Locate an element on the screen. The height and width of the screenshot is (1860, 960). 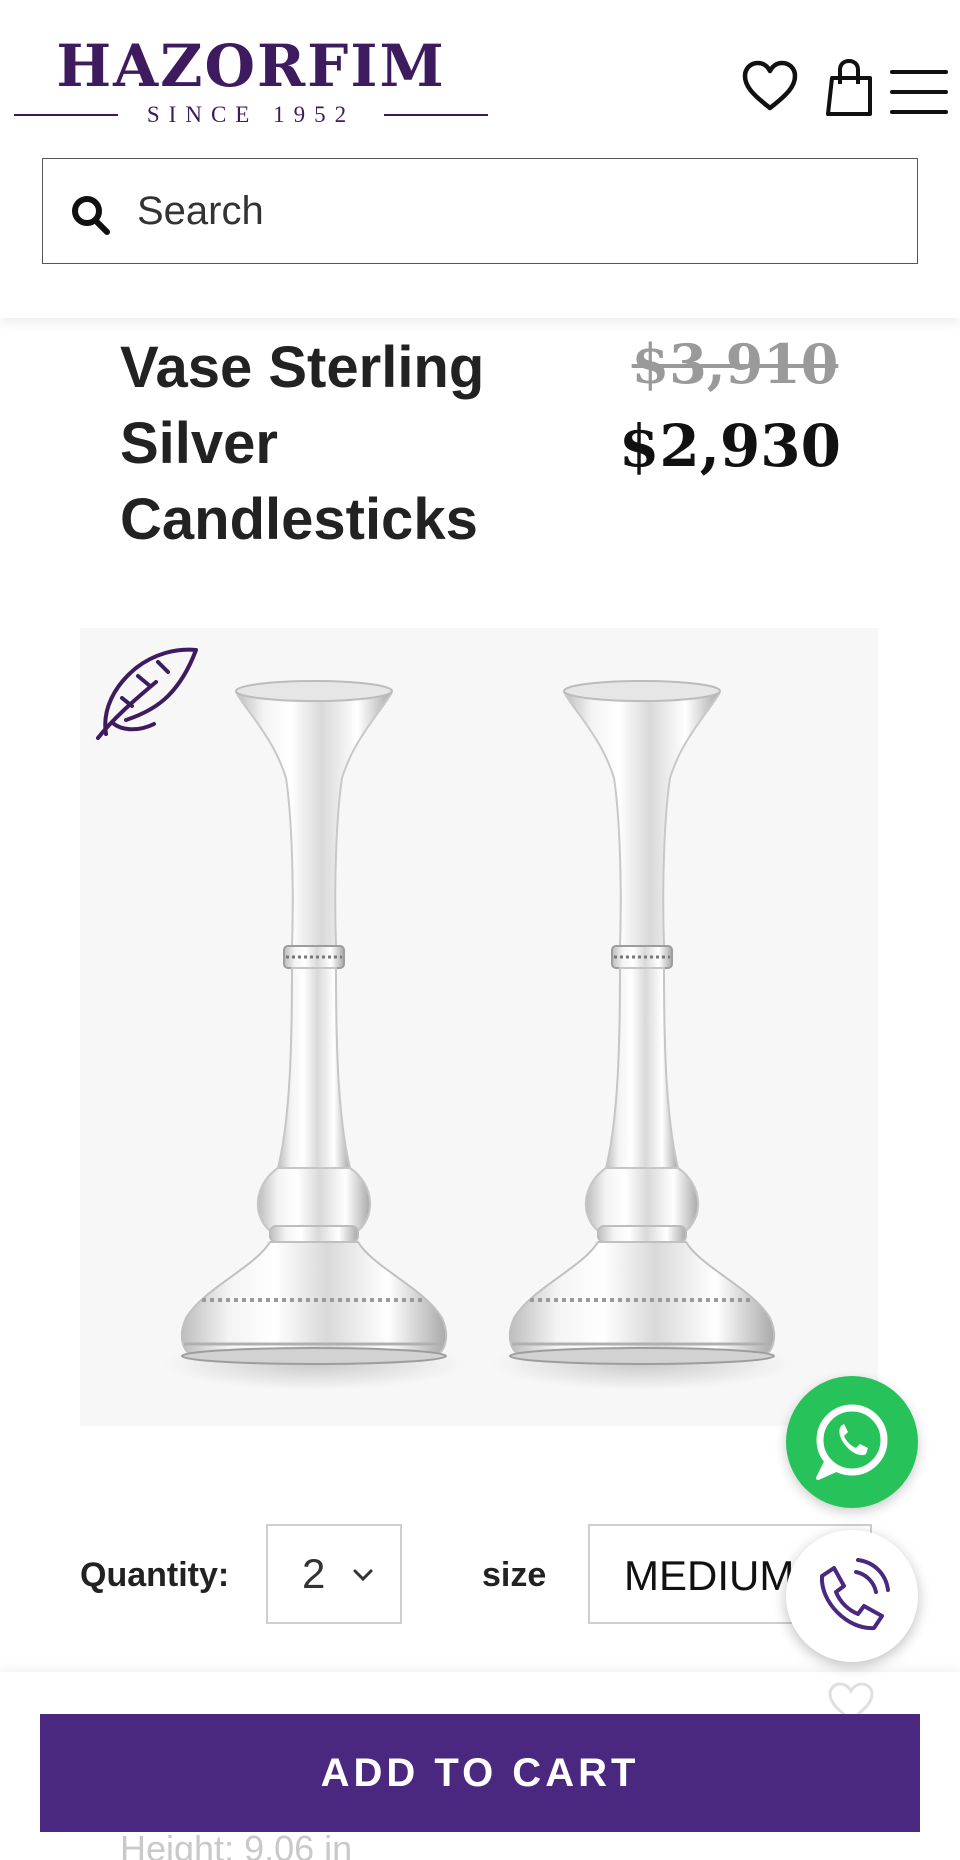
quantity-label: Quantity: is located at coordinates (155, 1575).